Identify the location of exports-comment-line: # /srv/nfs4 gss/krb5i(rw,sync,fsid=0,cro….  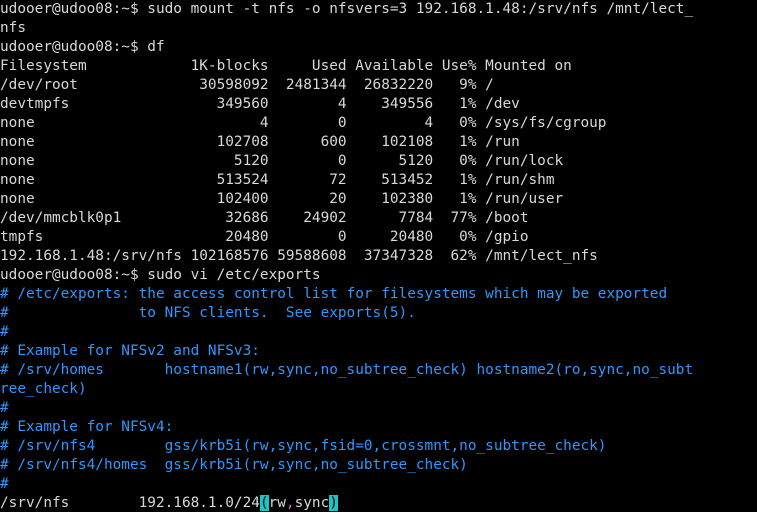
(303, 446).